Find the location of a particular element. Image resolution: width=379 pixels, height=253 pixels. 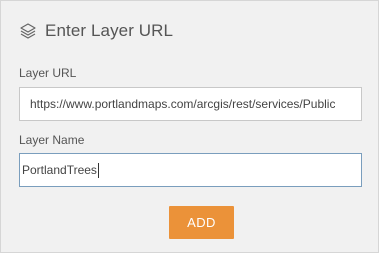

panel-header: Enter Layer URL is located at coordinates (96, 31).